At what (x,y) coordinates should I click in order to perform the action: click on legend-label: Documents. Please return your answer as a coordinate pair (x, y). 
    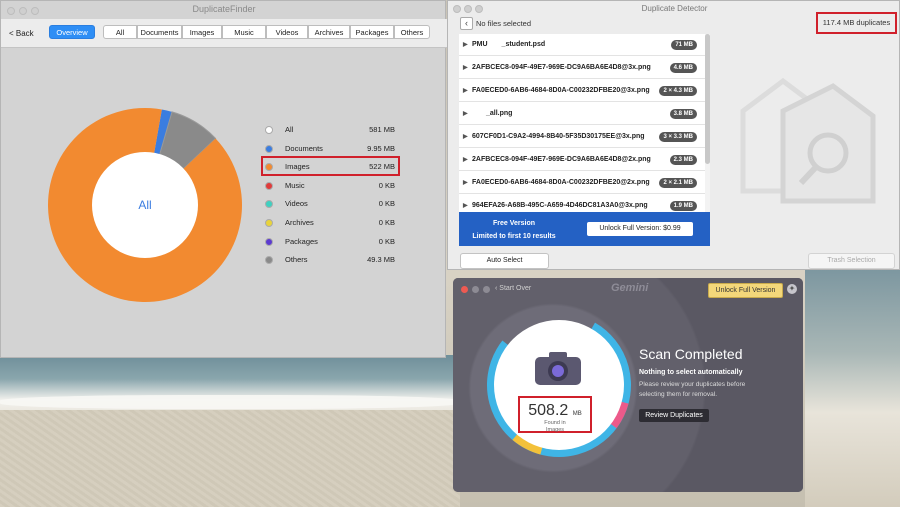
    Looking at the image, I should click on (304, 148).